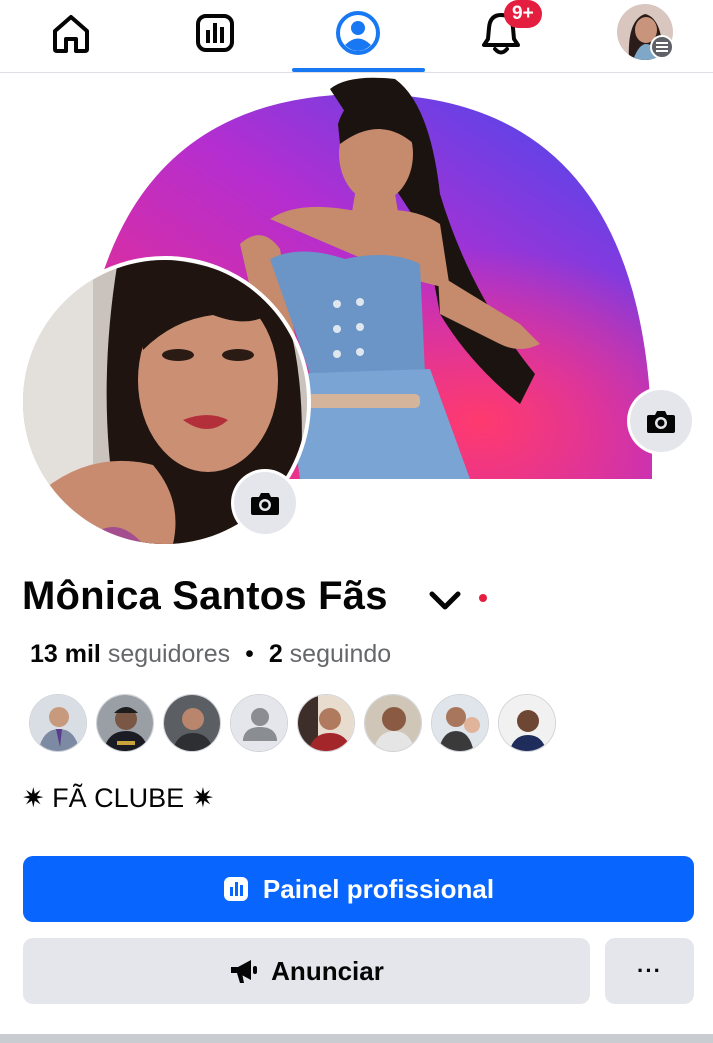  I want to click on more-options-icon: ···, so click(649, 970).